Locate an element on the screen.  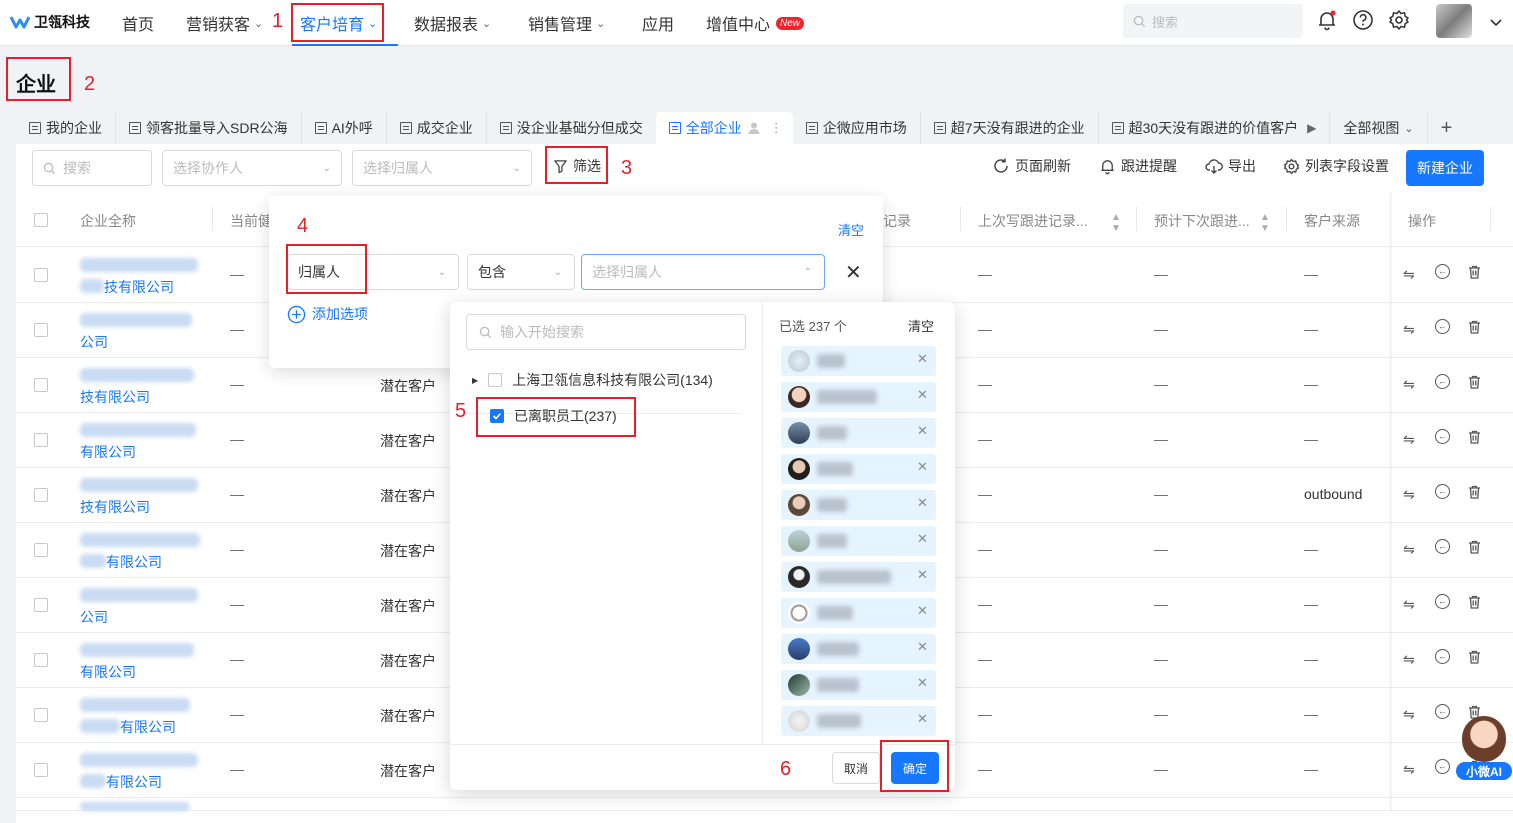
bell-icon is located at coordinates (1327, 20).